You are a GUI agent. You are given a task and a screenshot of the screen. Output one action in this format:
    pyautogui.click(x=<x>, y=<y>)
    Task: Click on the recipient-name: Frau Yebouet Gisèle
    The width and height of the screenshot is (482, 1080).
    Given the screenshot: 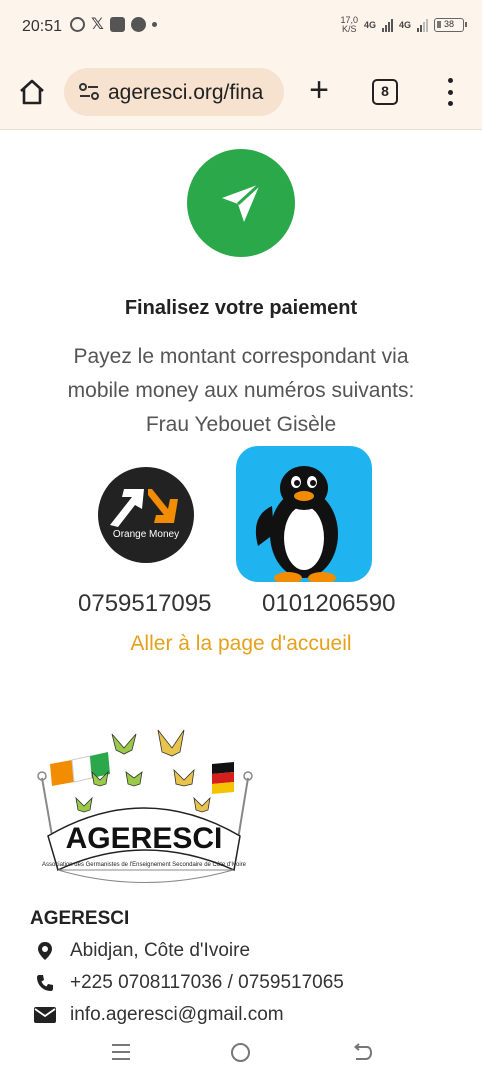 What is the action you would take?
    pyautogui.click(x=241, y=424)
    